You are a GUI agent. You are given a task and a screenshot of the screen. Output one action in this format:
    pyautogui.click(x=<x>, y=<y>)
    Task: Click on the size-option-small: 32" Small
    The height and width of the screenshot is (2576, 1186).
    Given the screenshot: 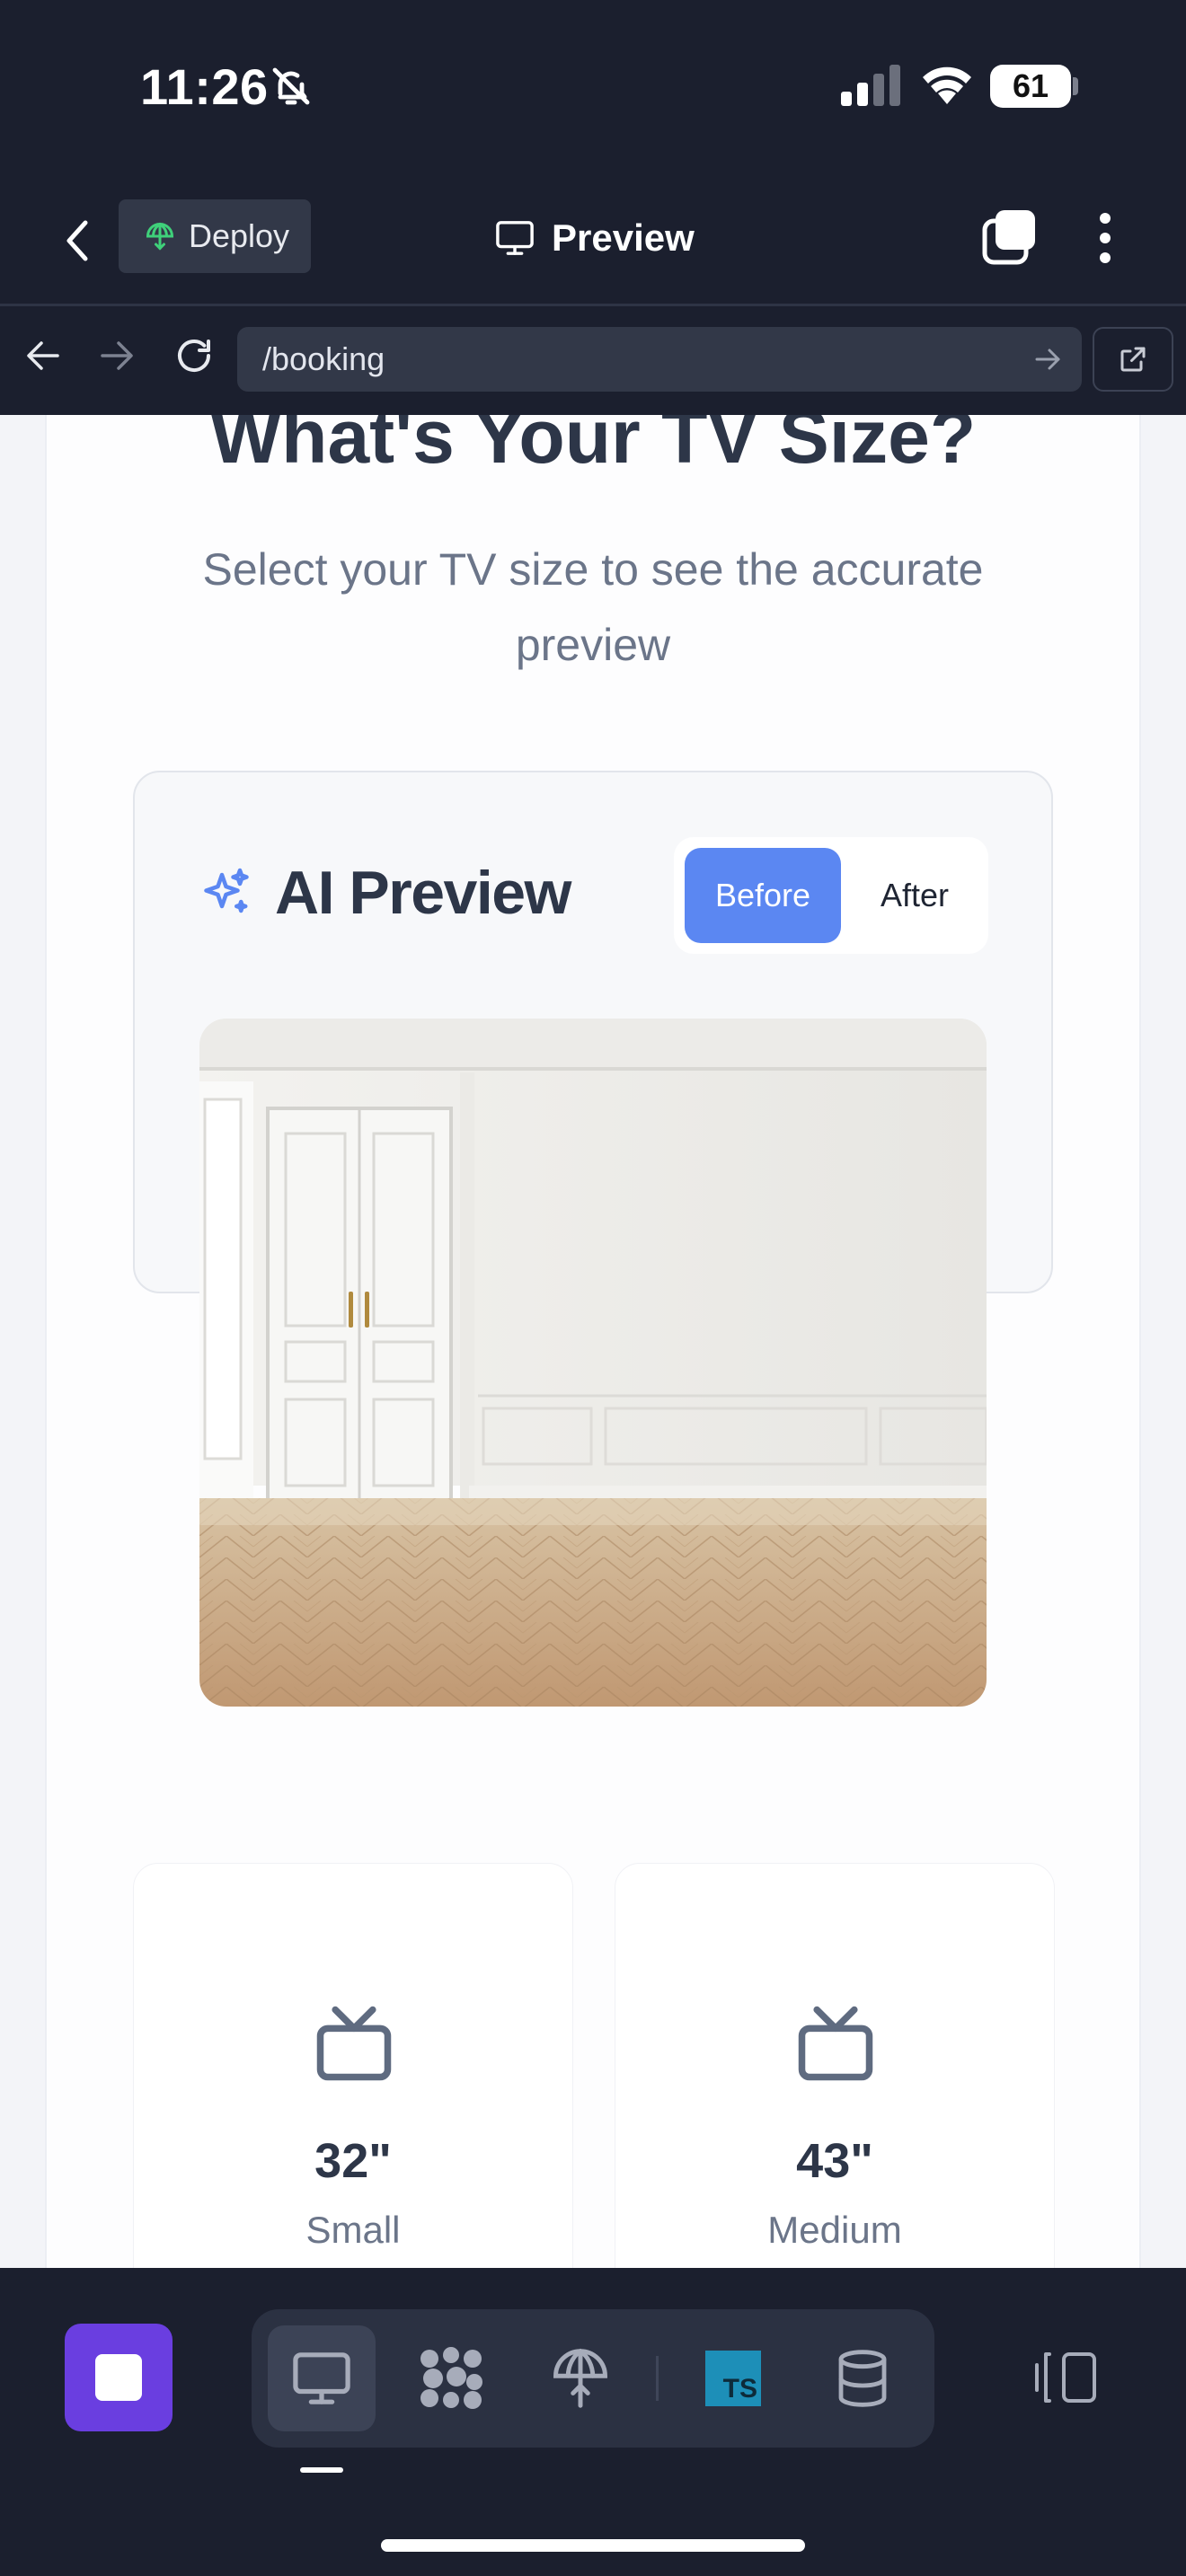 What is the action you would take?
    pyautogui.click(x=353, y=2065)
    